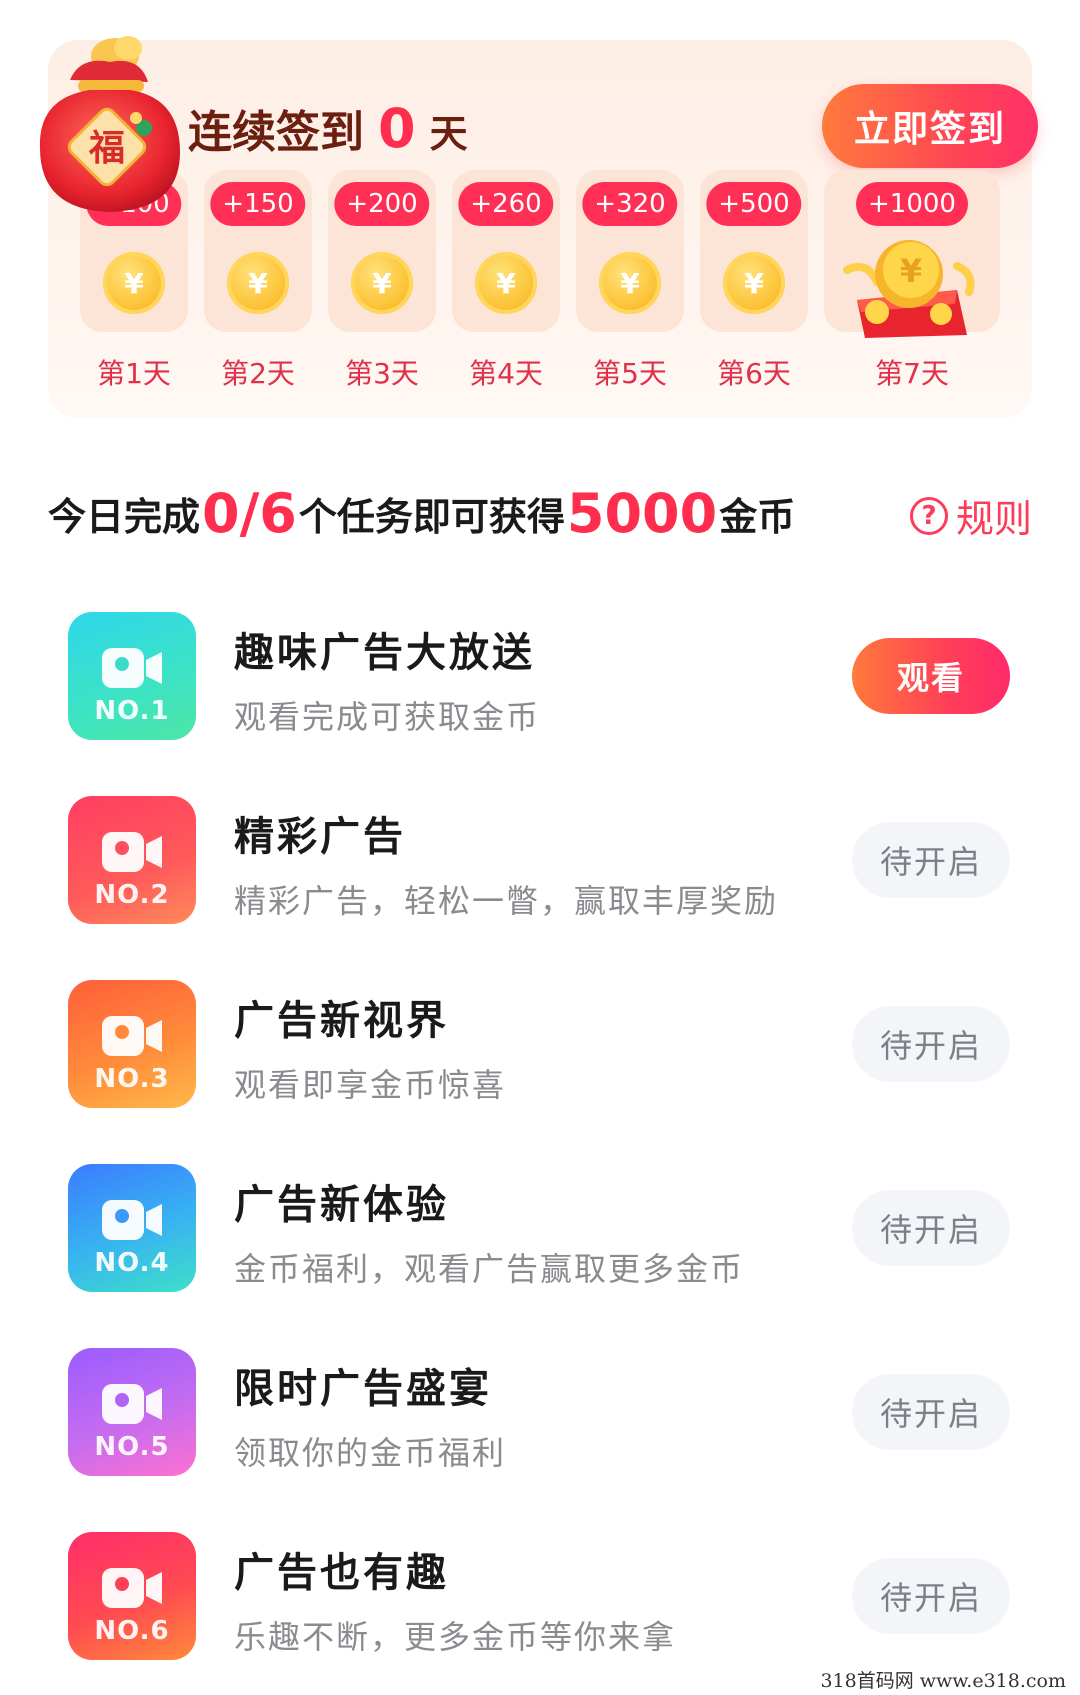 Image resolution: width=1080 pixels, height=1695 pixels. I want to click on day-box: +320 ¥, so click(630, 251).